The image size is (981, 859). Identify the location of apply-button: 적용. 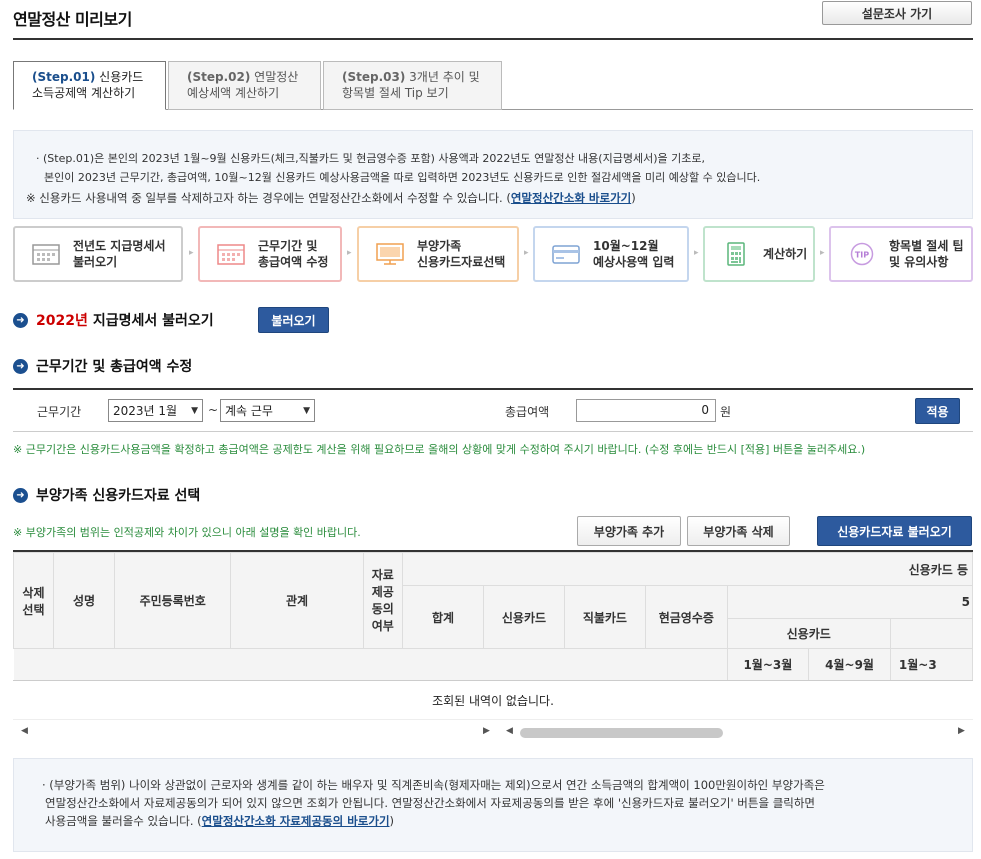
(937, 411).